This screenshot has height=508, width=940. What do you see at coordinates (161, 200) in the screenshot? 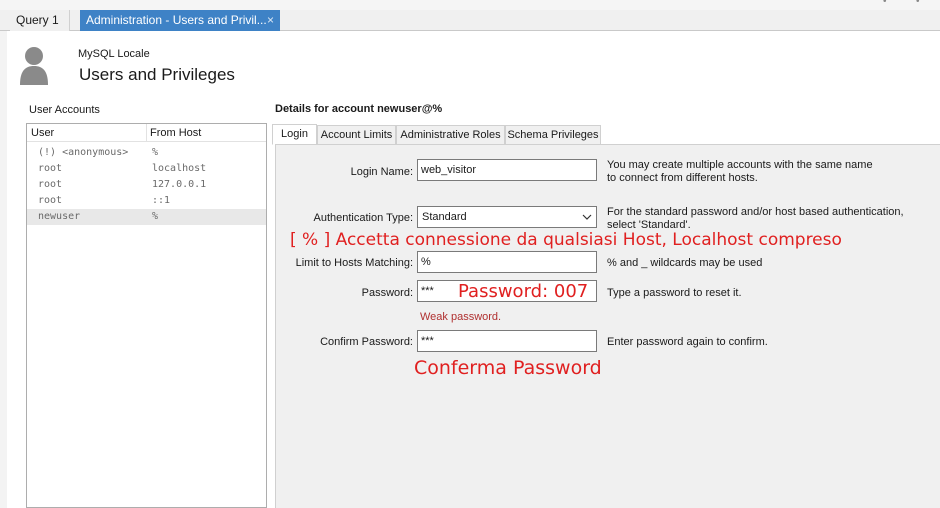
I see `account-host: ::1` at bounding box center [161, 200].